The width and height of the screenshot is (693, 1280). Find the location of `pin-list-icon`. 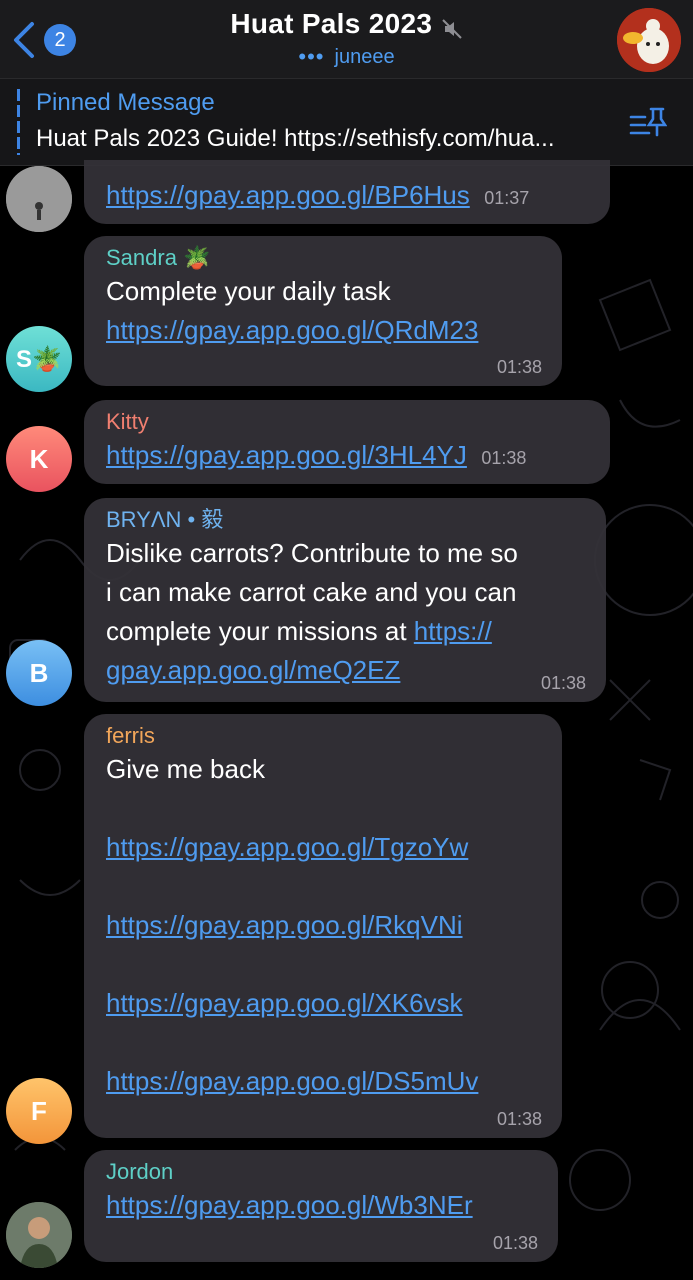

pin-list-icon is located at coordinates (648, 123).